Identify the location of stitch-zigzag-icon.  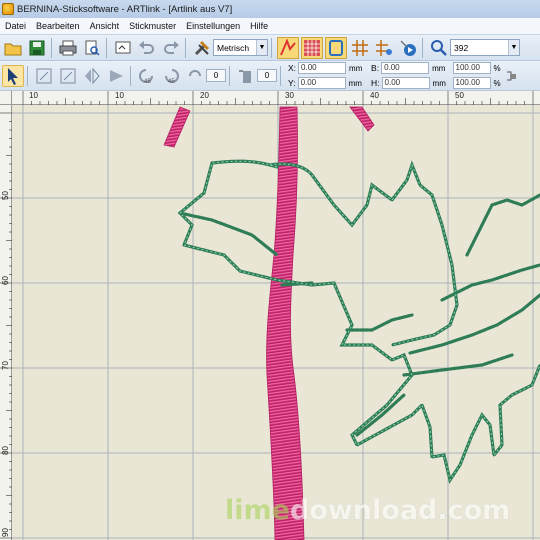
(288, 46).